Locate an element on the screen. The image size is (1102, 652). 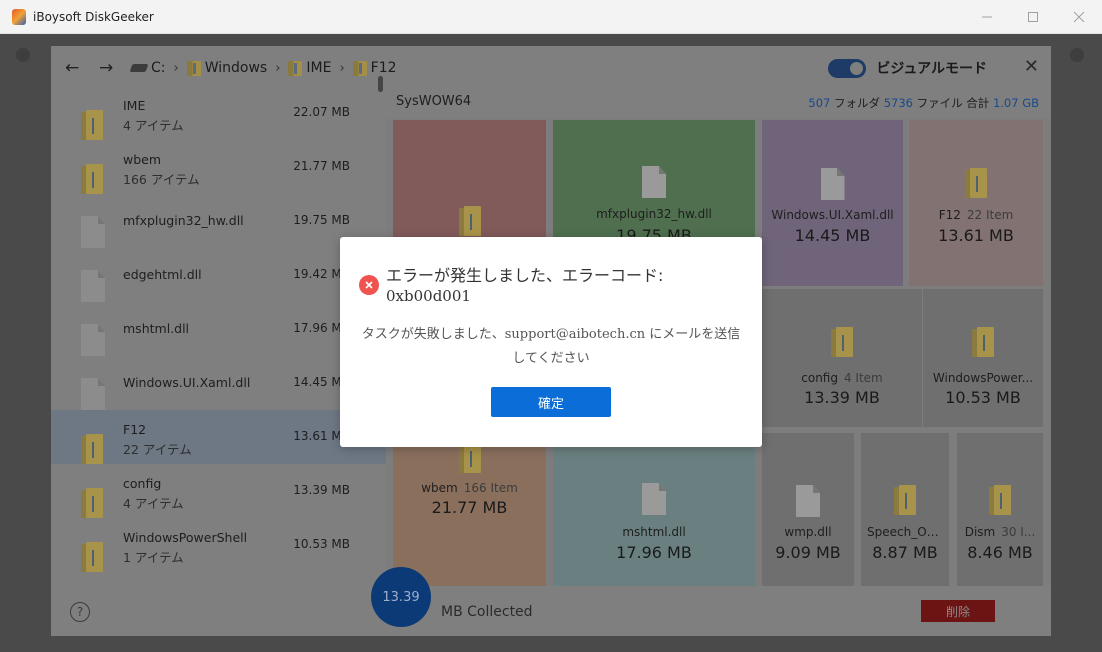
app-logo-icon is located at coordinates (19, 16).